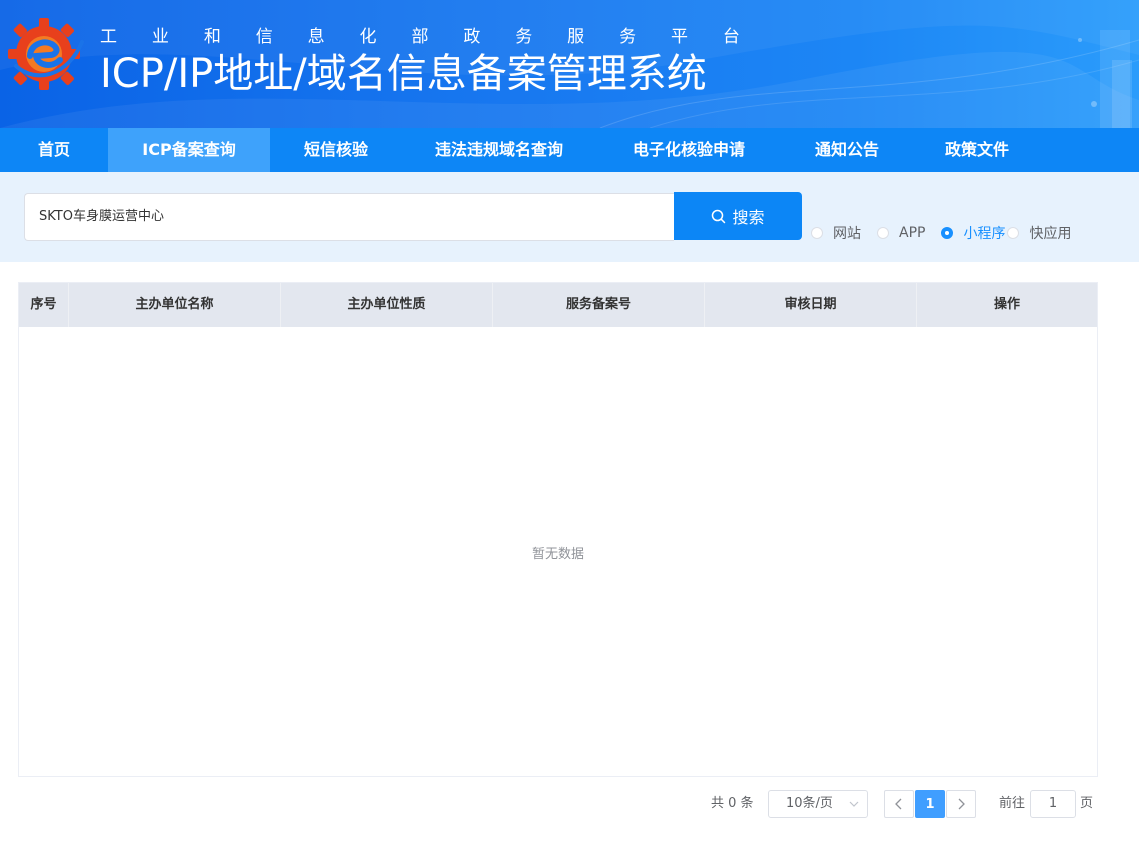  I want to click on search-band: SKTO车身膜运营中心 搜索 网站 APP 小程序 快应用, so click(569, 217).